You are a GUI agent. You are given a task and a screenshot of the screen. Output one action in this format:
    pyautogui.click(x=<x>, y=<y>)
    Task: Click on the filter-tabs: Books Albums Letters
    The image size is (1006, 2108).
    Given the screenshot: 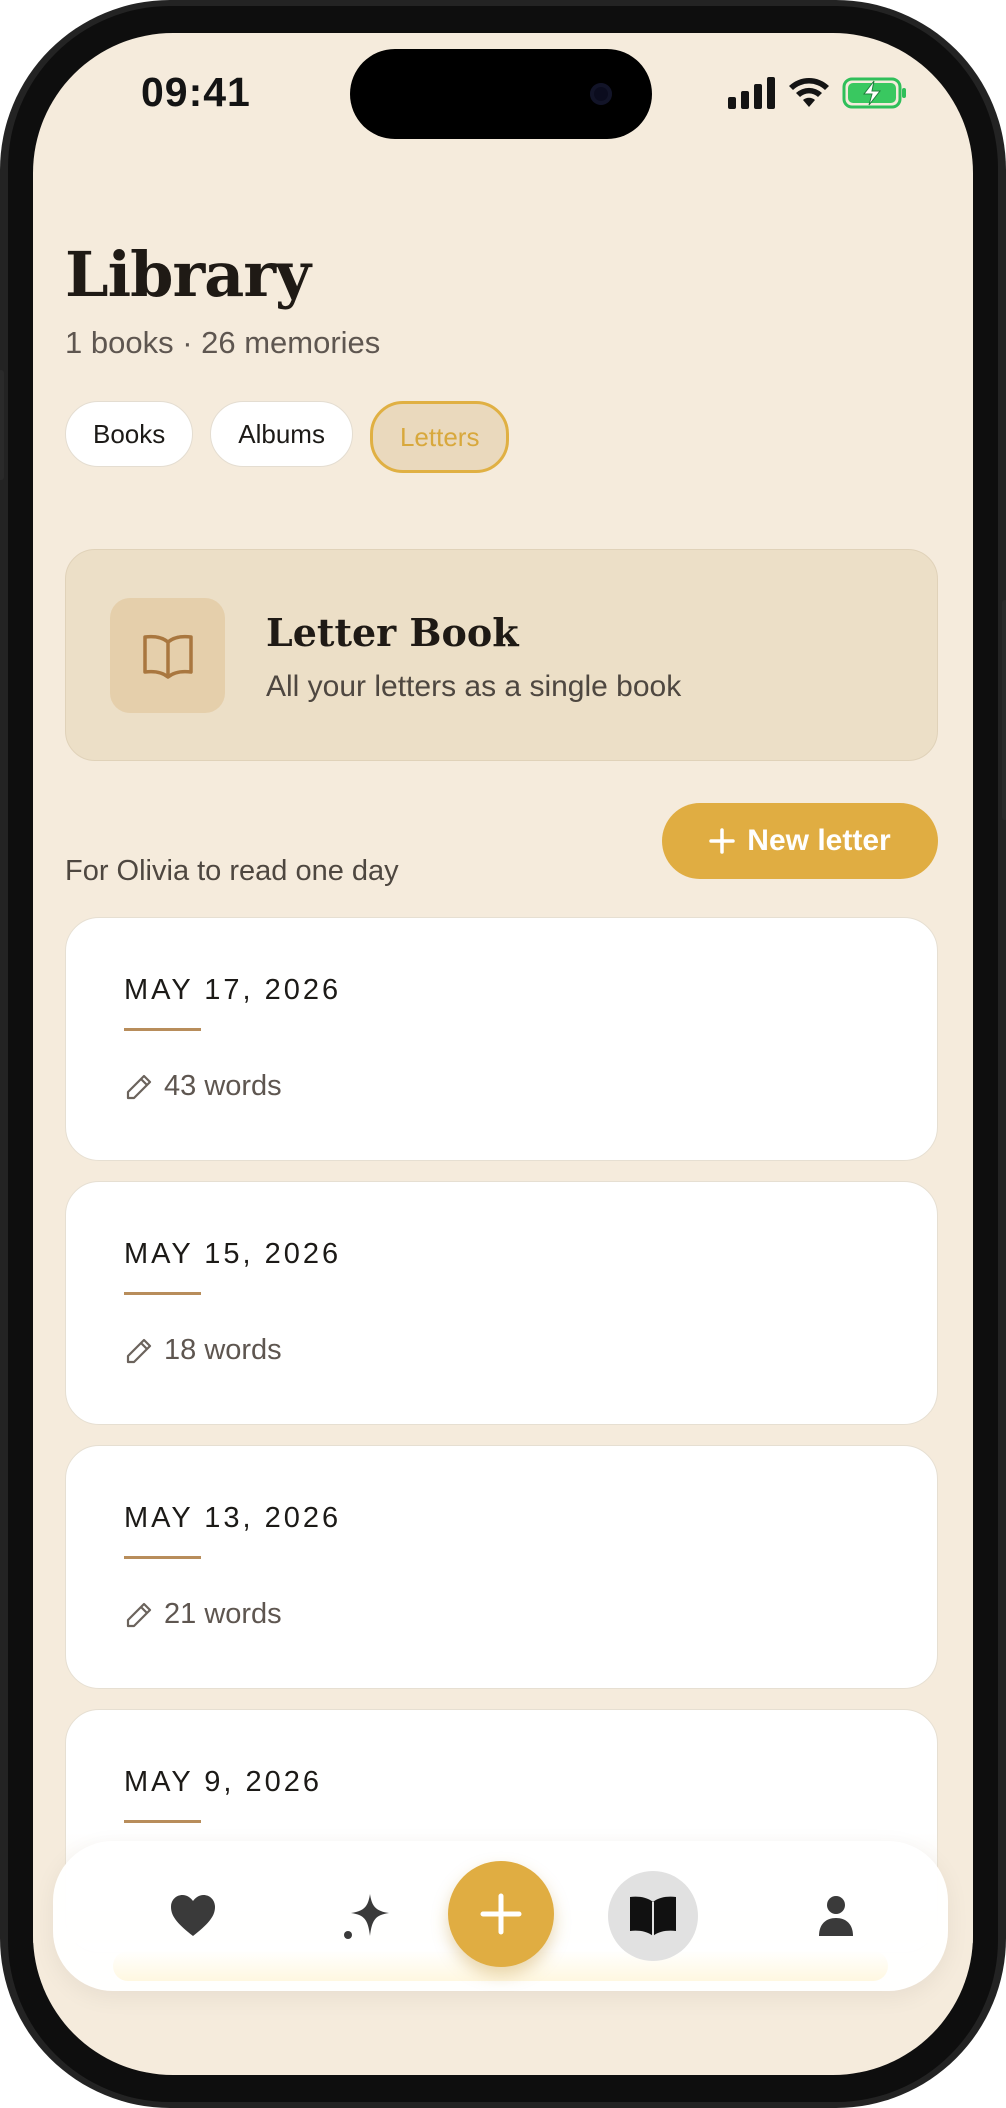 What is the action you would take?
    pyautogui.click(x=287, y=437)
    